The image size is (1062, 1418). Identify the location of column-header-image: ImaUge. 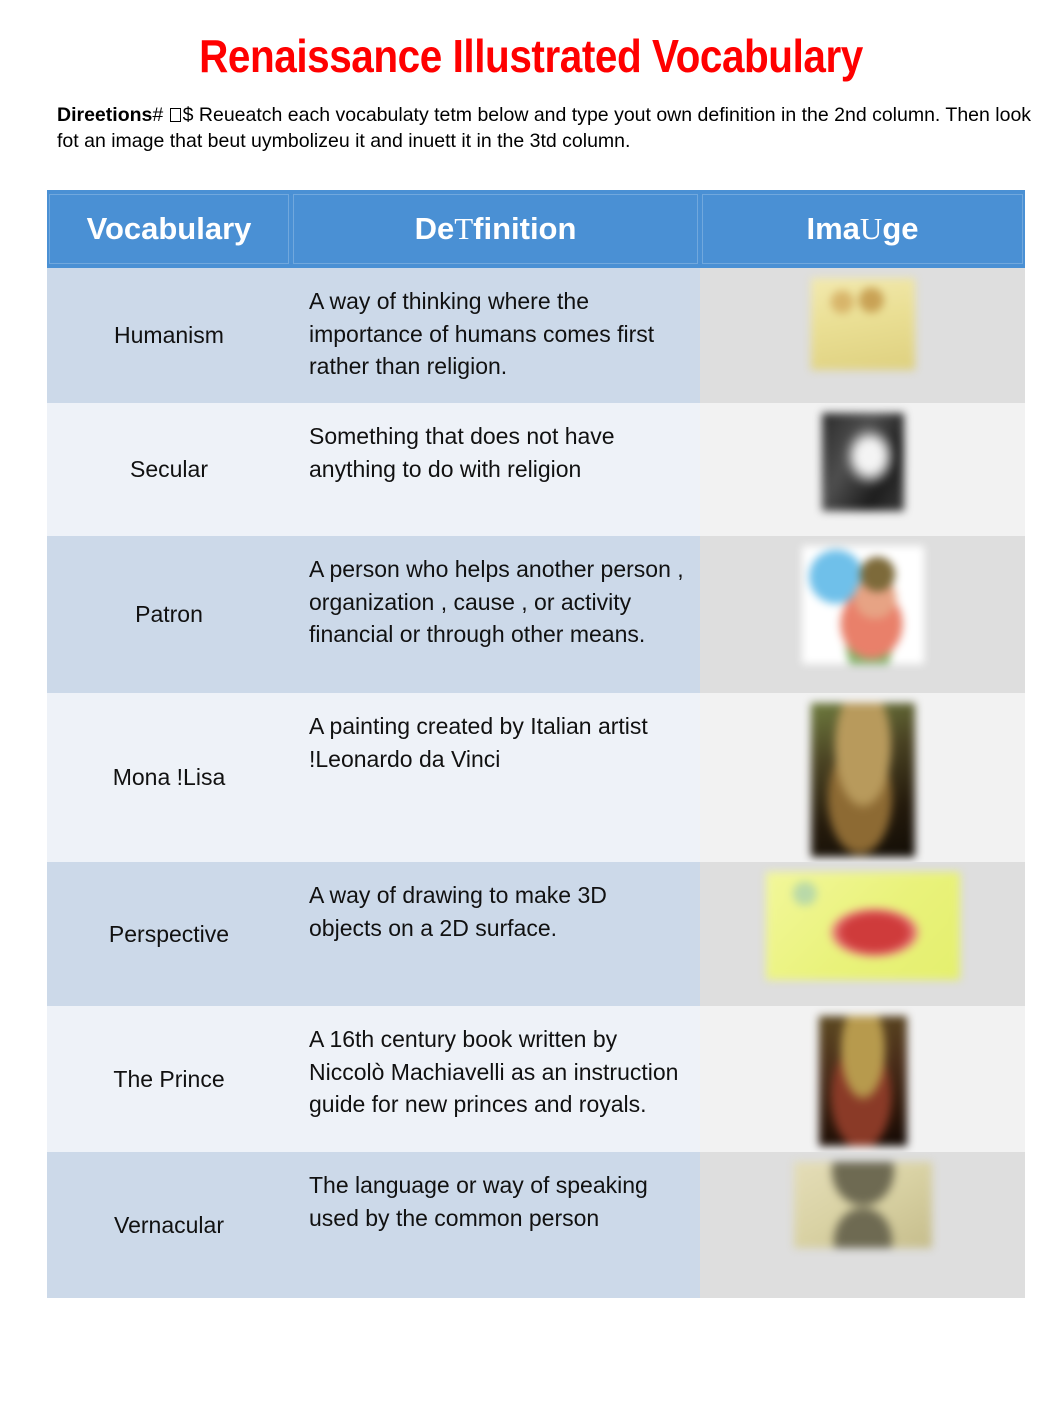
(862, 229).